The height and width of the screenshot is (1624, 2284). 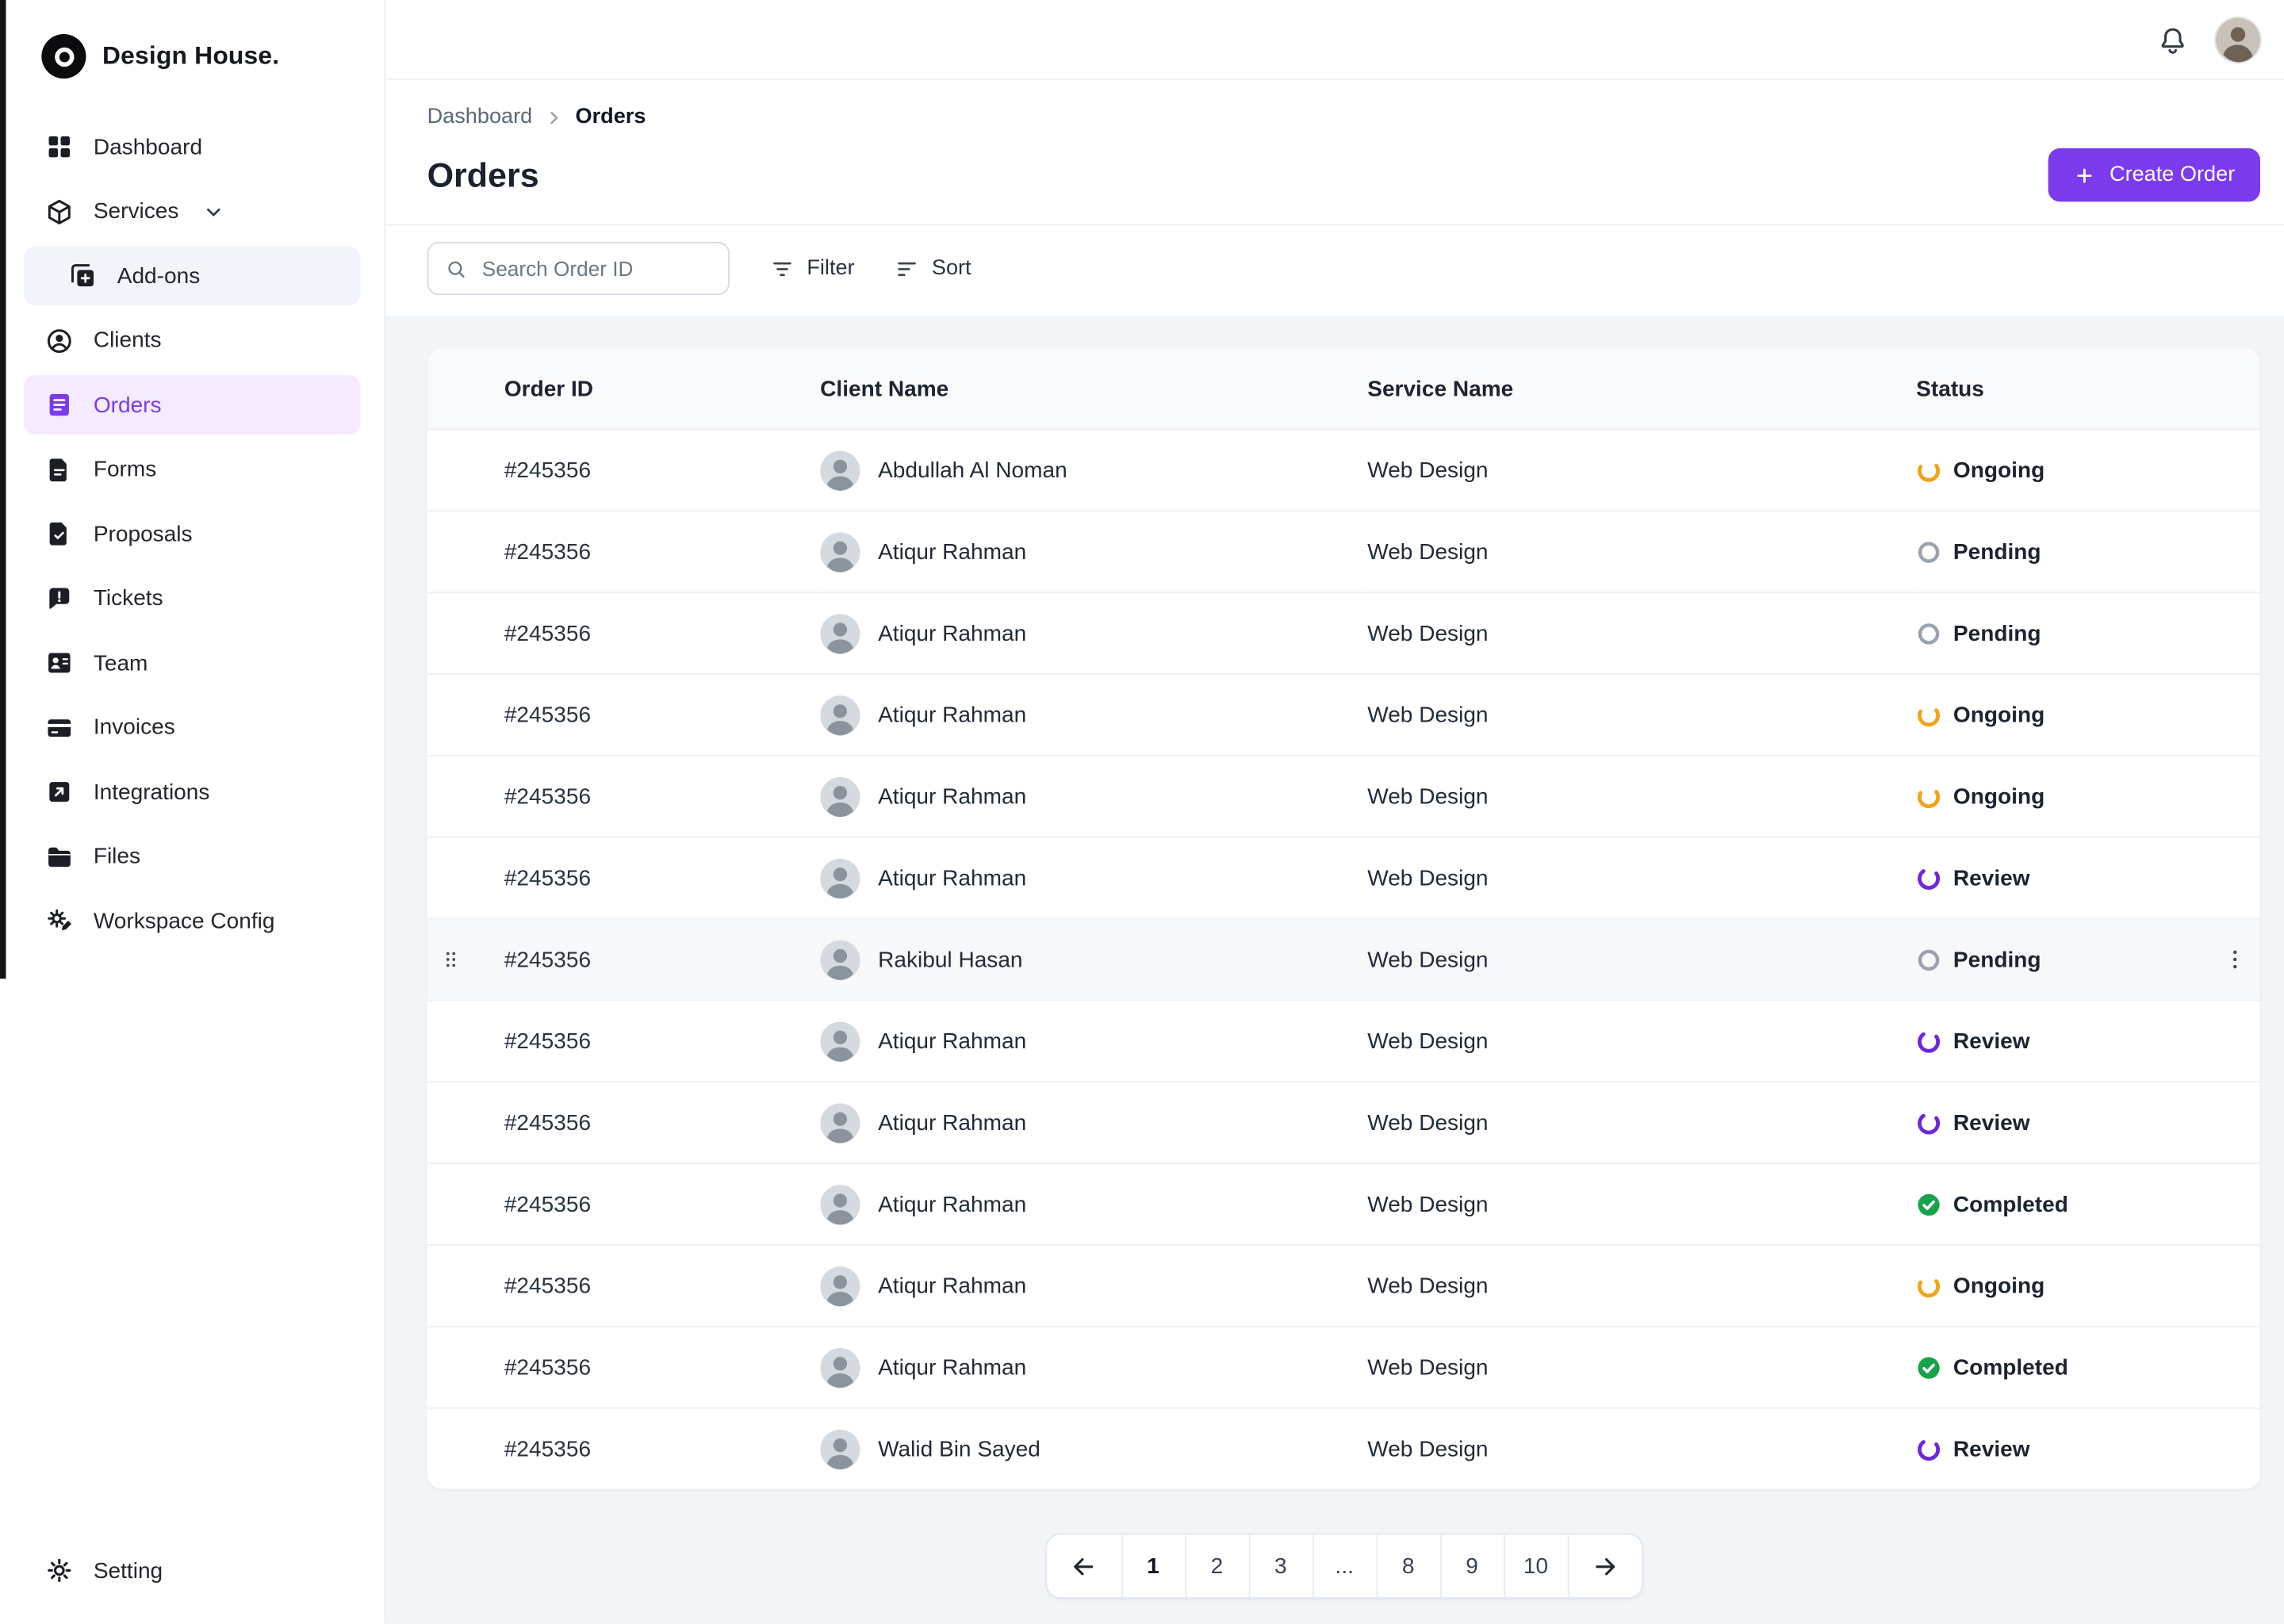 I want to click on table-header: Order ID Client Name Service Name Status, so click(x=1344, y=389).